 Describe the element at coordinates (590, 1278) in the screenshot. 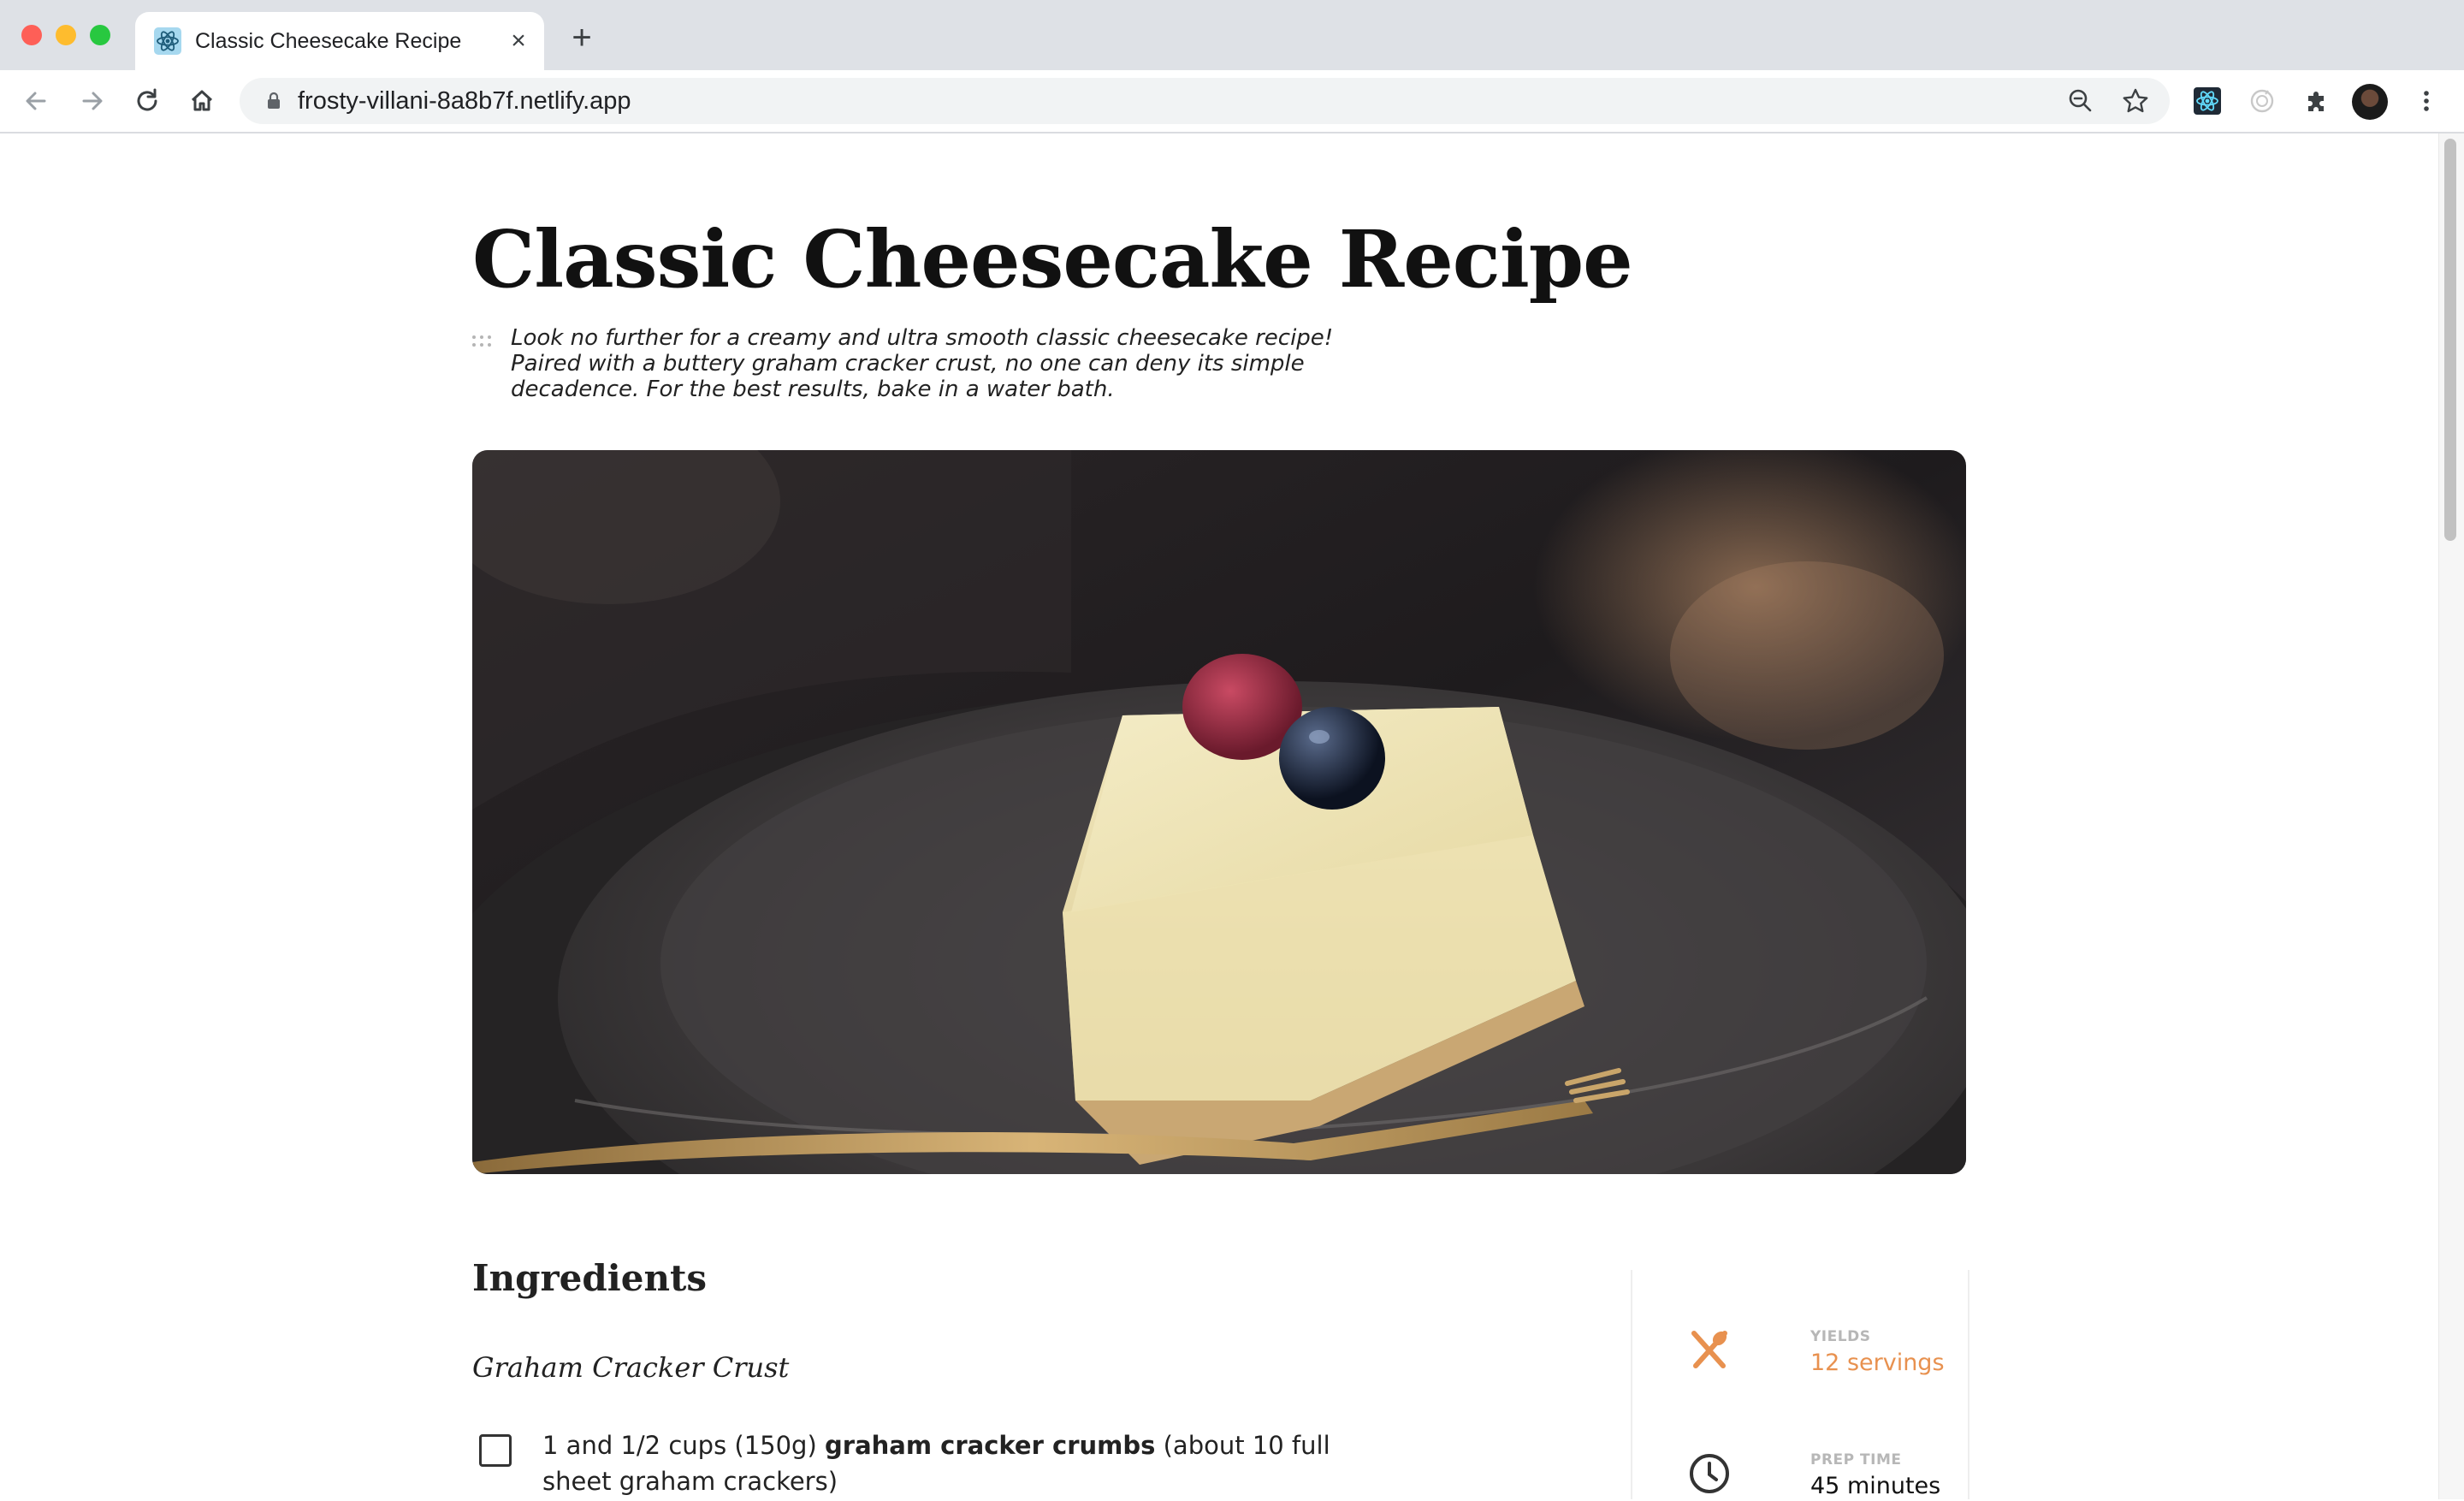

I see `ingredients-heading: Ingredients` at that location.